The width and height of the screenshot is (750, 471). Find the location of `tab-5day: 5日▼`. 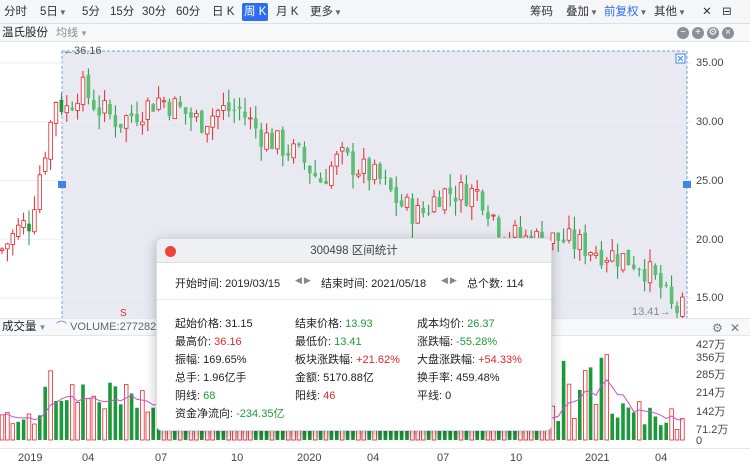

tab-5day: 5日▼ is located at coordinates (53, 12).